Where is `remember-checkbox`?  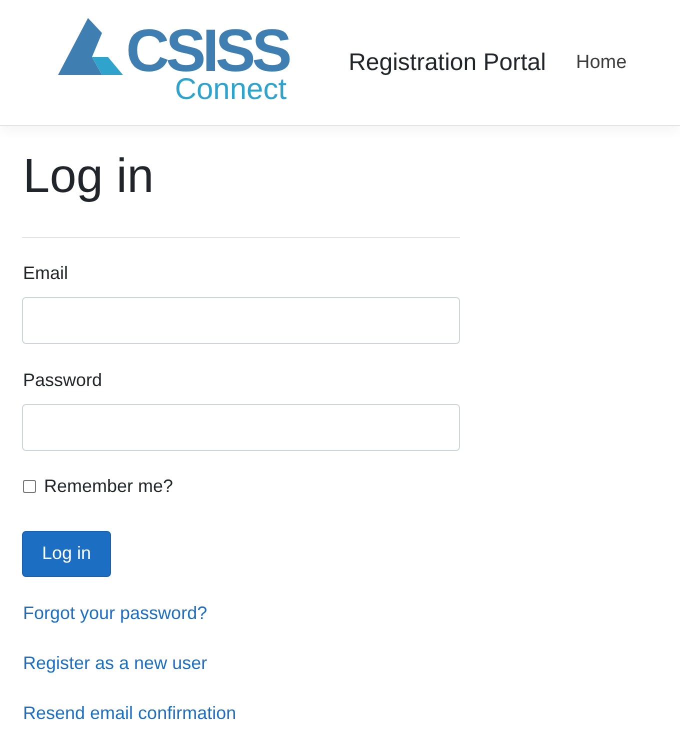
remember-checkbox is located at coordinates (29, 486).